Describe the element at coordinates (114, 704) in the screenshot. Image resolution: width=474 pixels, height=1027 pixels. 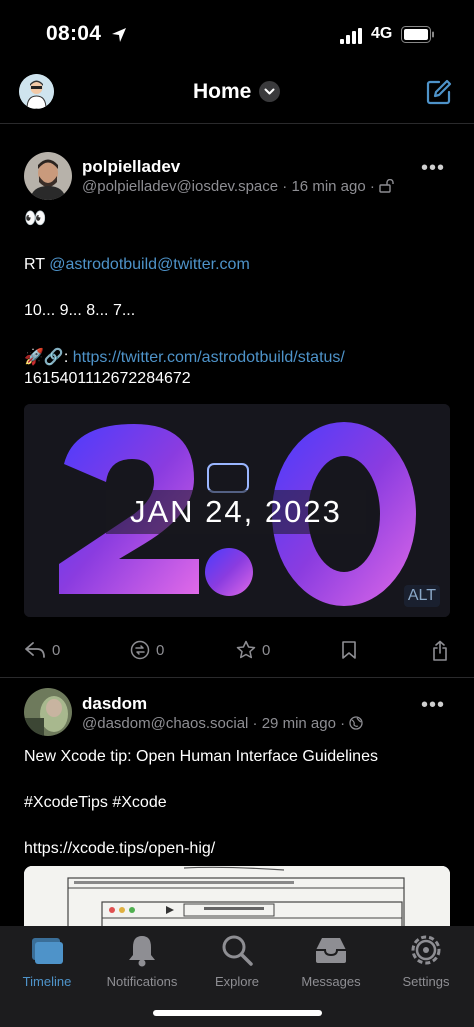
I see `post-author-name: dasdom` at that location.